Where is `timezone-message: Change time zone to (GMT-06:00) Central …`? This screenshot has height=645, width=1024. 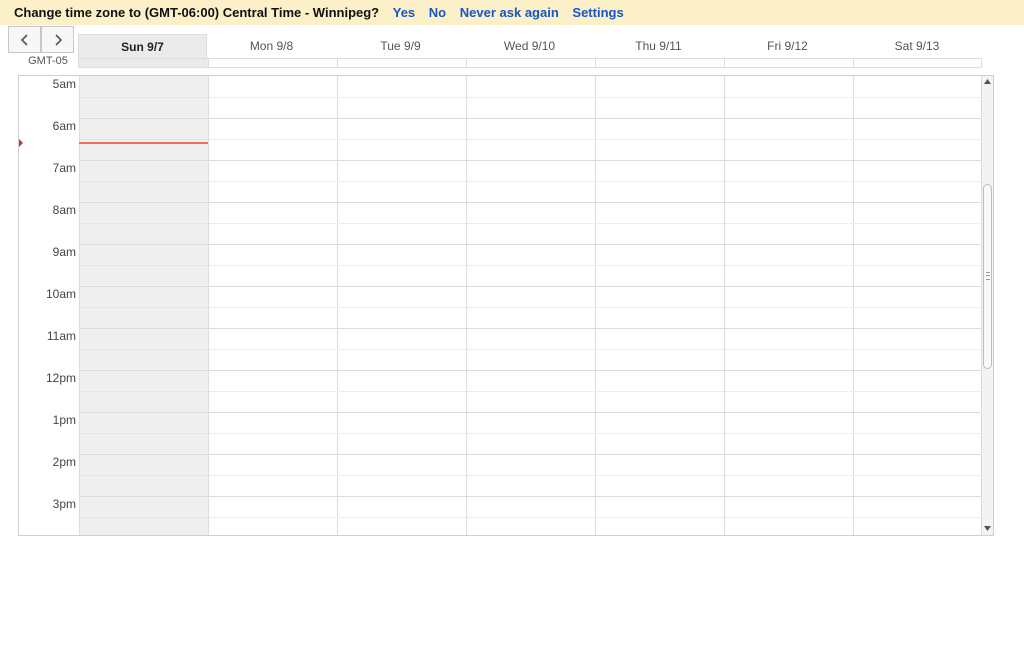 timezone-message: Change time zone to (GMT-06:00) Central … is located at coordinates (197, 12).